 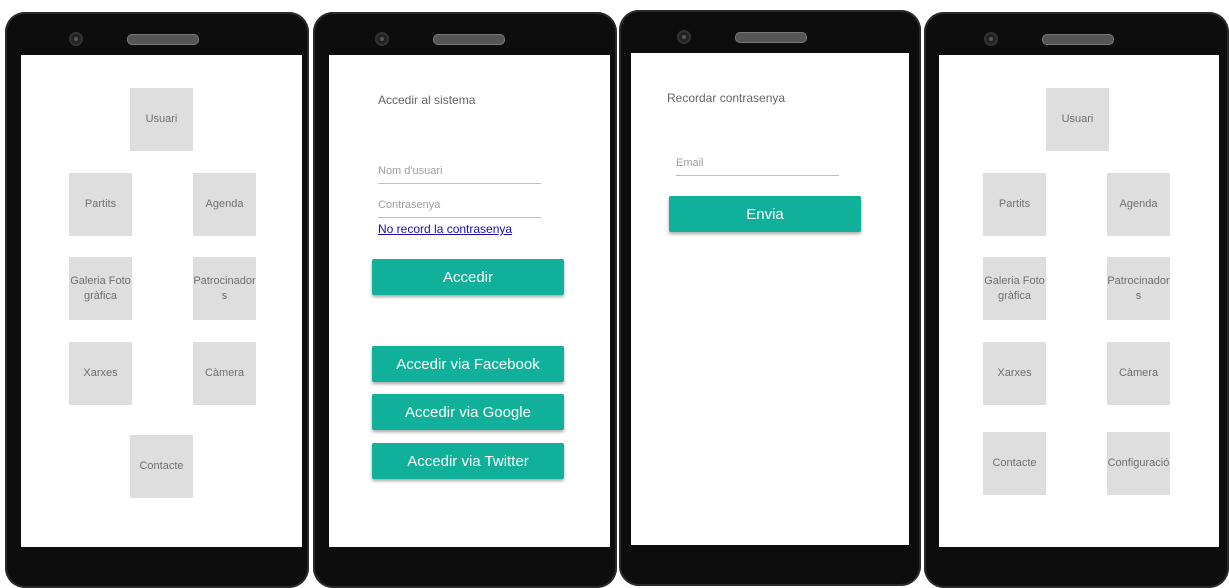 I want to click on google-login-button: Accedir via Google, so click(x=468, y=412).